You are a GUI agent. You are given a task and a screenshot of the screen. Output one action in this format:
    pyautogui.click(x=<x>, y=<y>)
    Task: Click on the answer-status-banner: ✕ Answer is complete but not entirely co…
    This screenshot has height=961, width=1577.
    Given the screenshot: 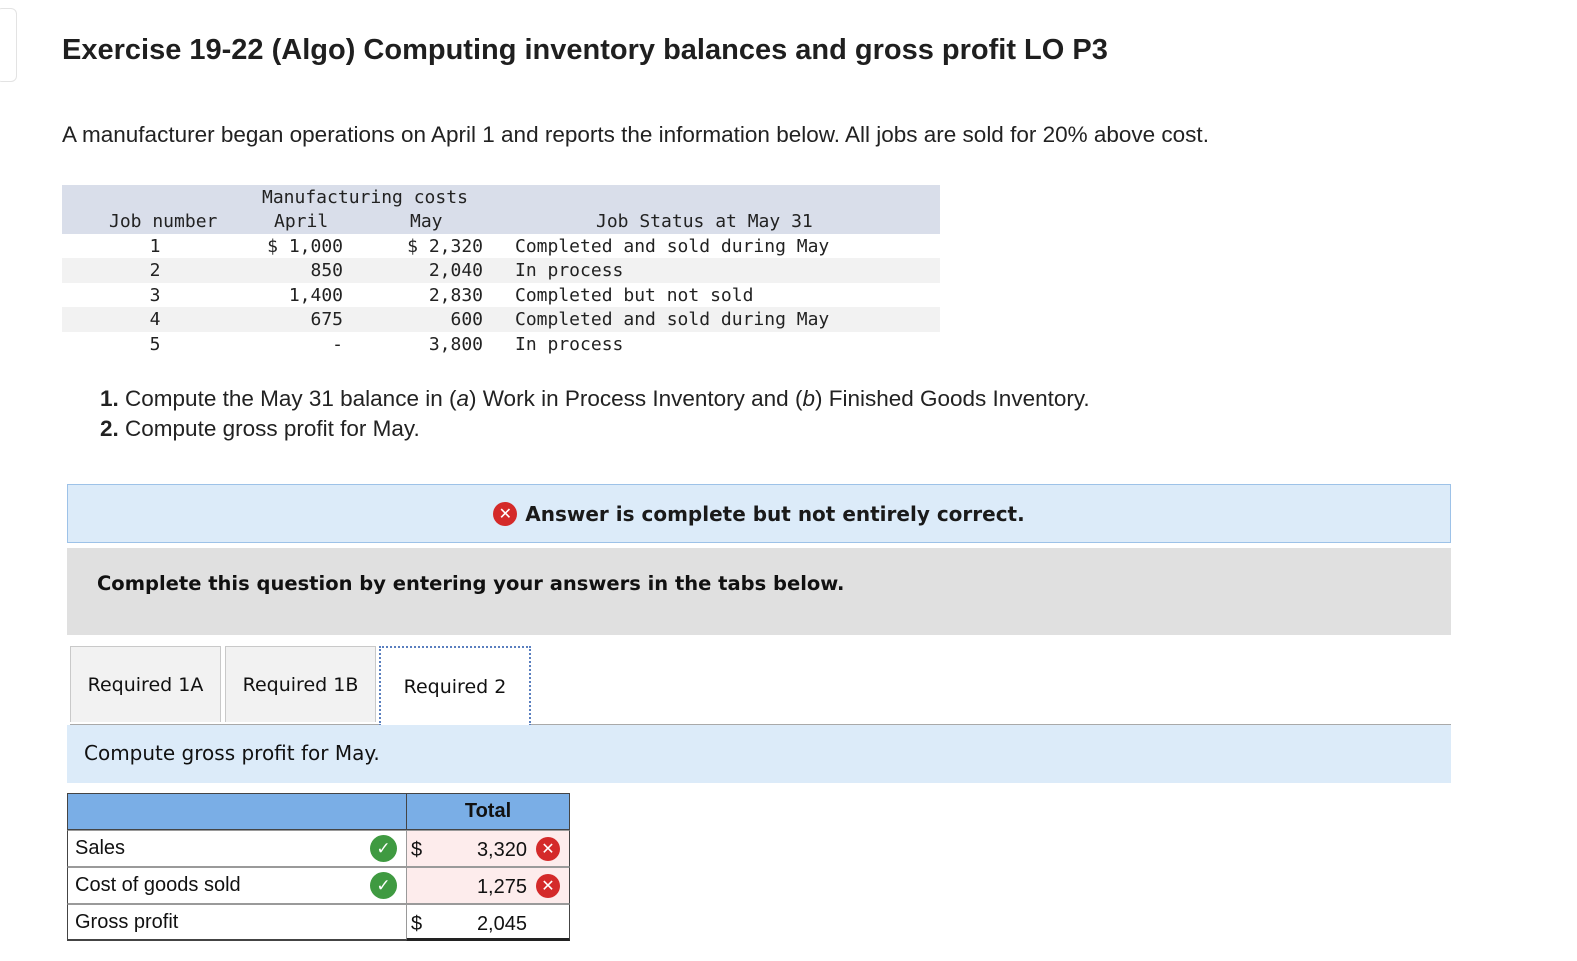 What is the action you would take?
    pyautogui.click(x=759, y=513)
    